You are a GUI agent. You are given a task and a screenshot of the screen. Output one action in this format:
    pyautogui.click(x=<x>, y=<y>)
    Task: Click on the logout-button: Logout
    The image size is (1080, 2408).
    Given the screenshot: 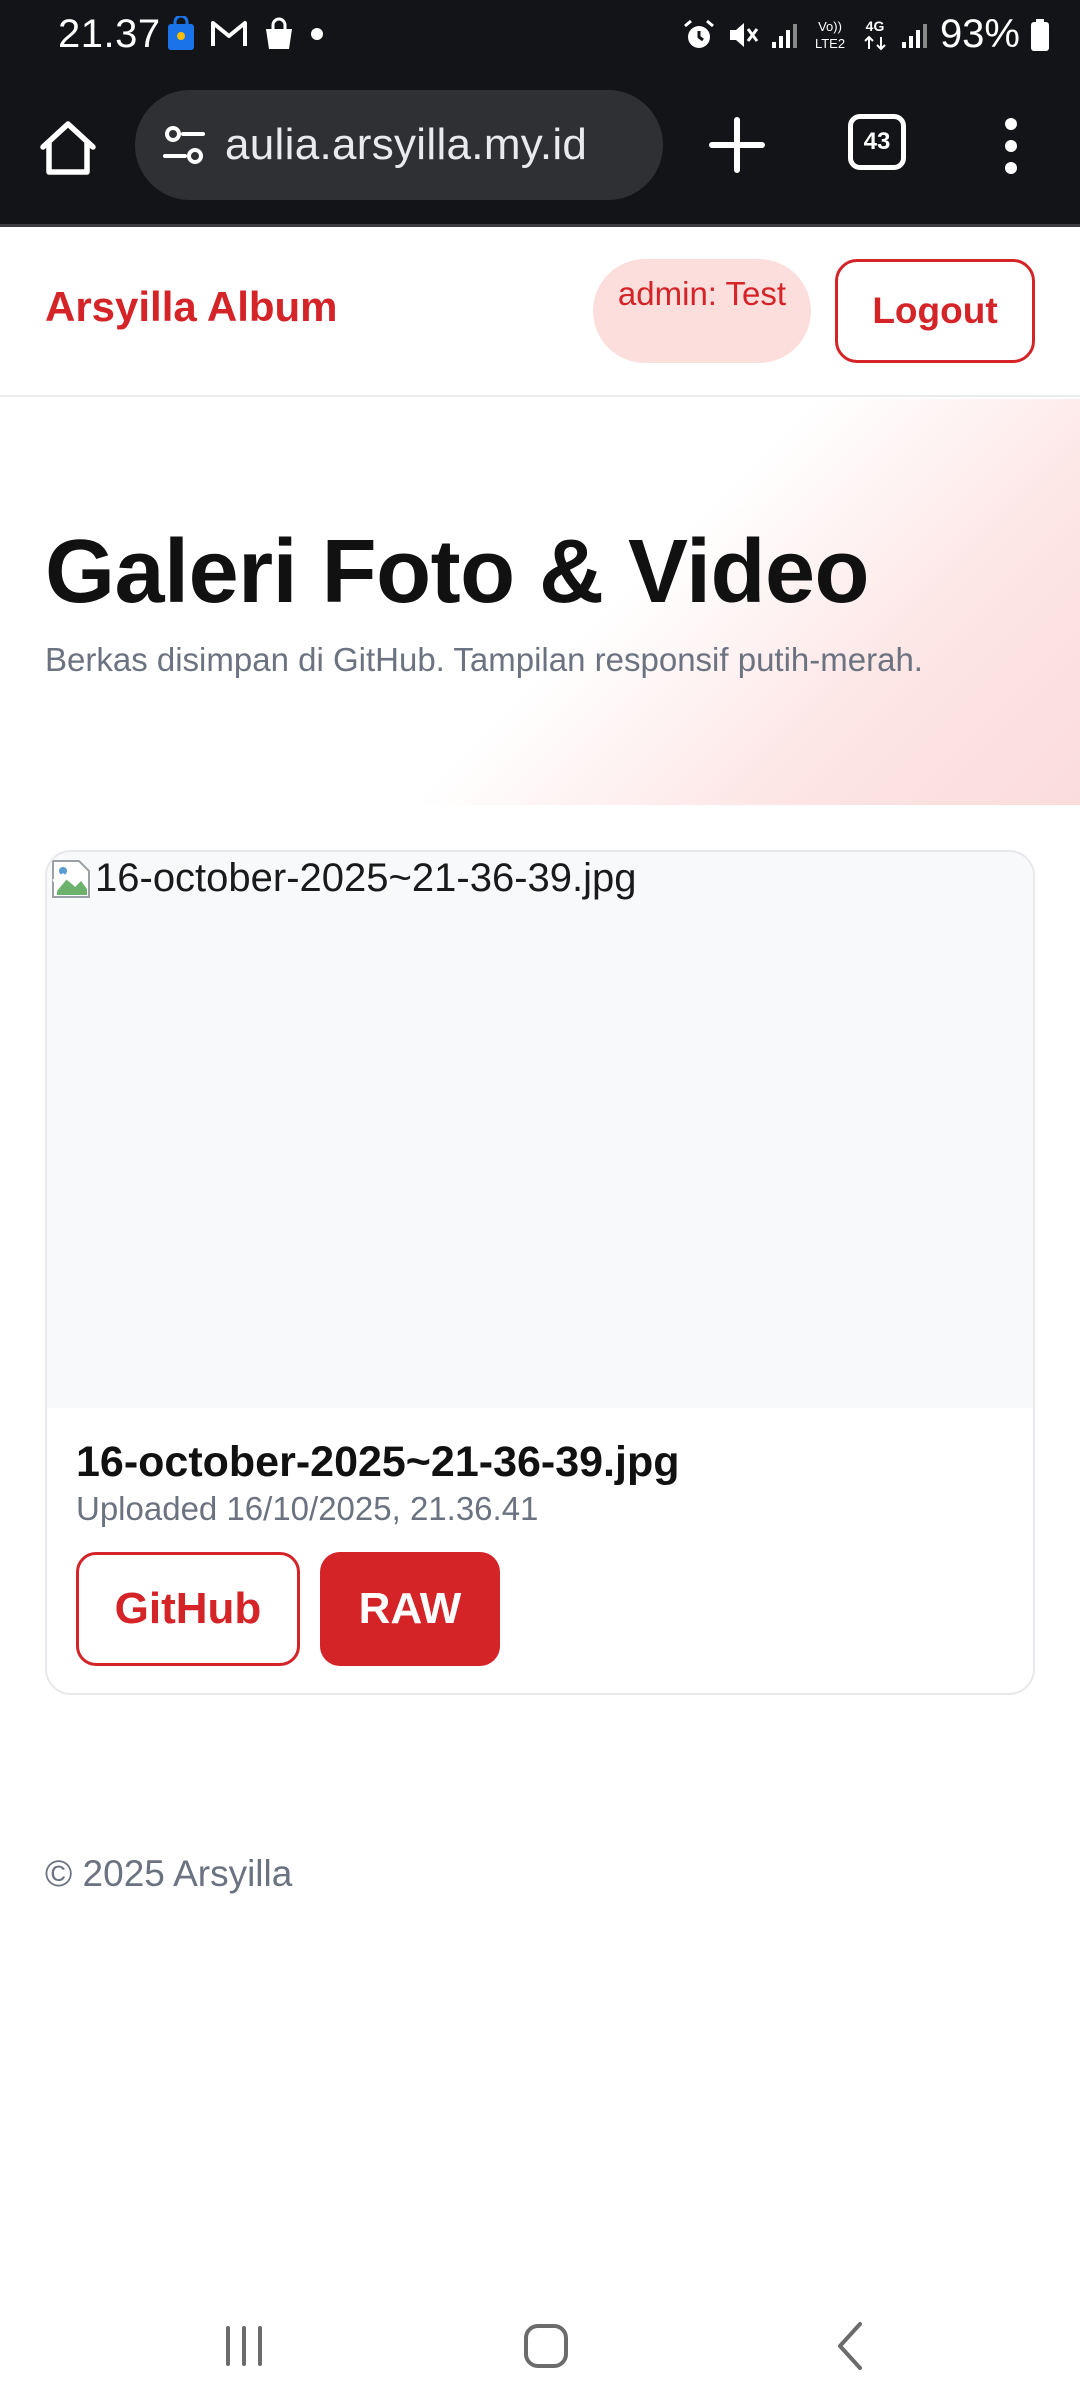 What is the action you would take?
    pyautogui.click(x=935, y=311)
    